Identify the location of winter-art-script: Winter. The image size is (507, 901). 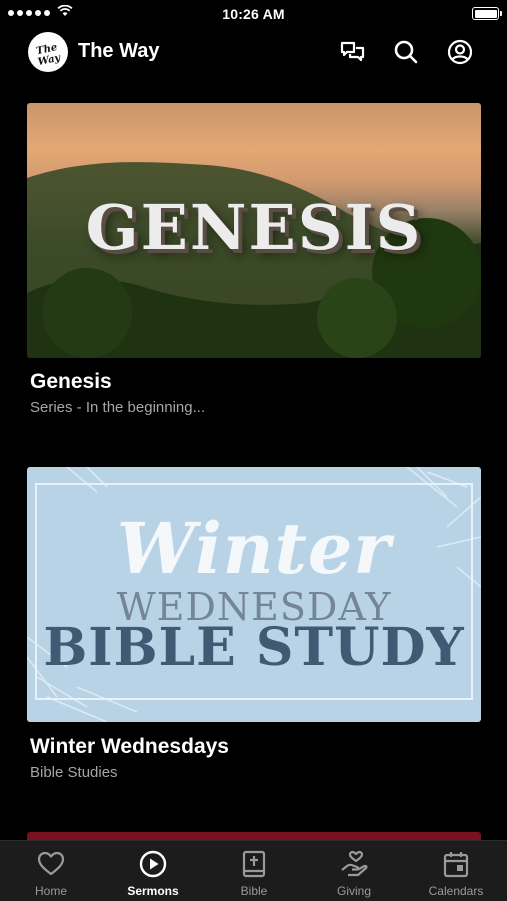
(254, 548).